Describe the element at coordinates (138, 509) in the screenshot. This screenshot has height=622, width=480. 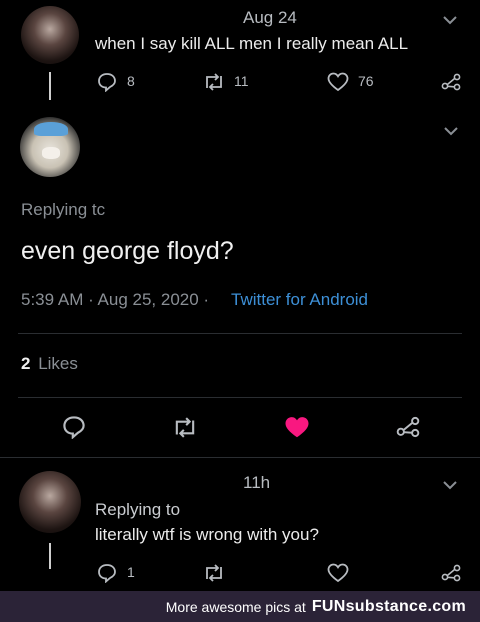
I see `replying-to: Replying to` at that location.